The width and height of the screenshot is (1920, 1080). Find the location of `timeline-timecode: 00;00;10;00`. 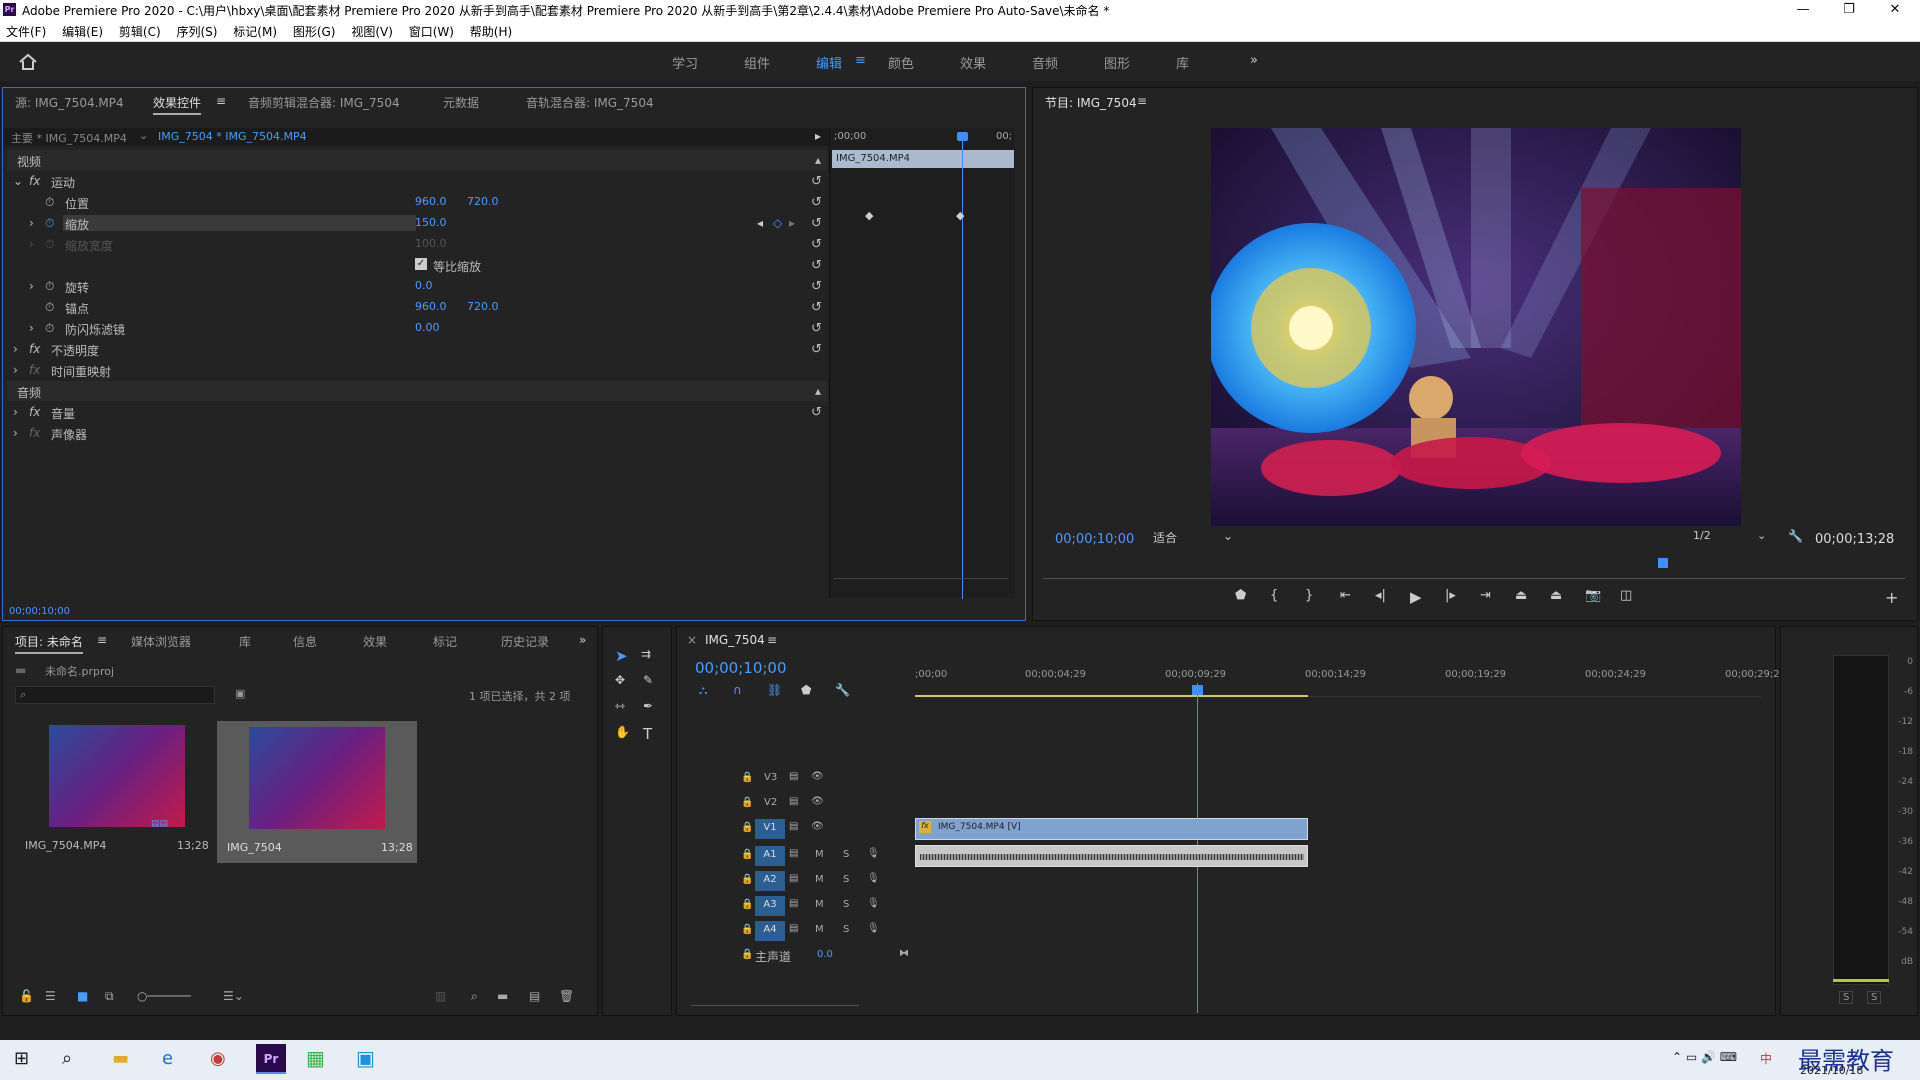

timeline-timecode: 00;00;10;00 is located at coordinates (741, 668).